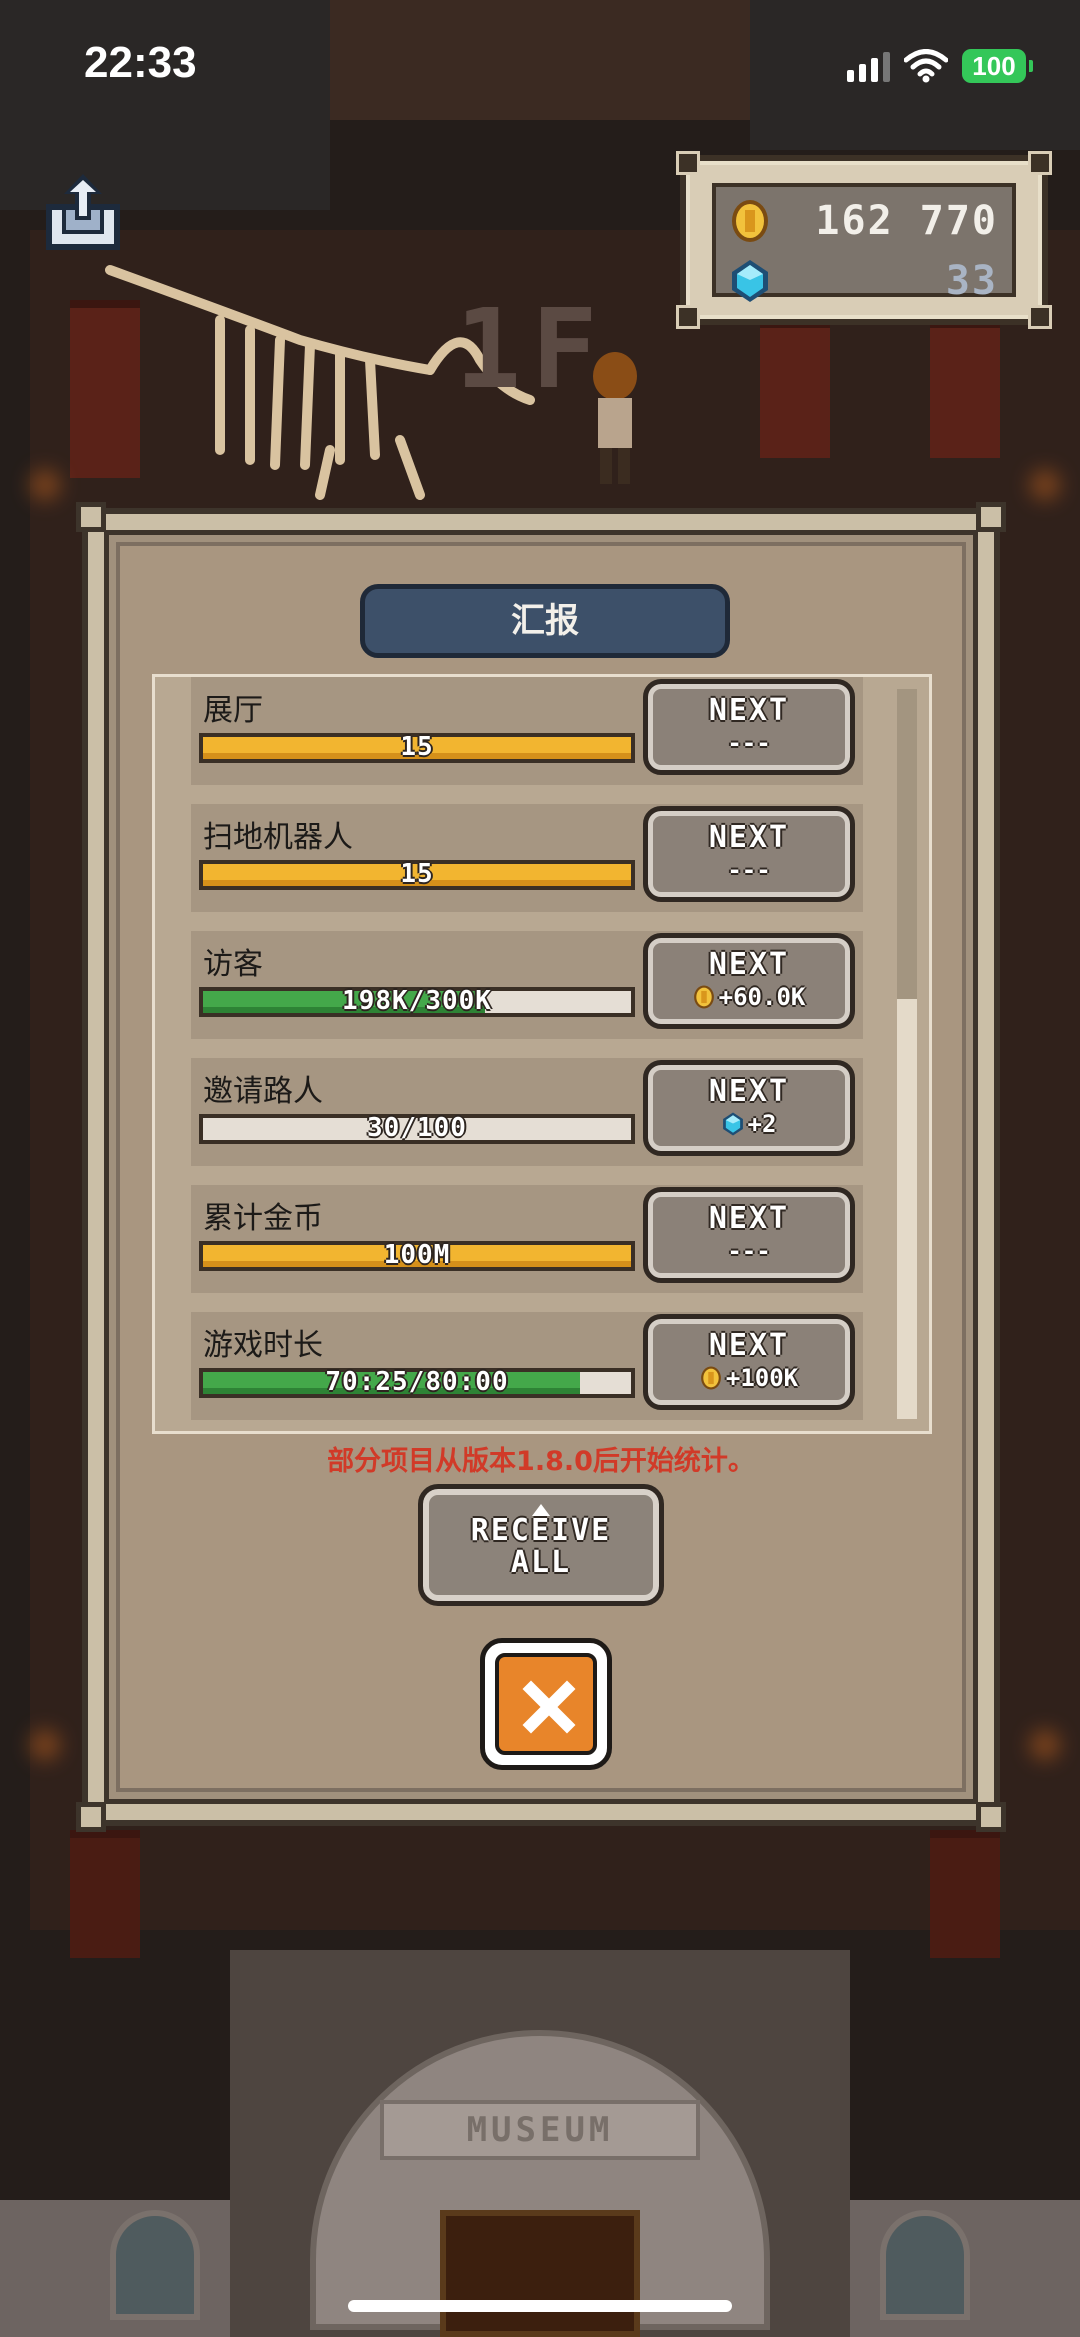  Describe the element at coordinates (527, 1112) in the screenshot. I see `report-item: 邀请路人 30/100 NEXT +2` at that location.